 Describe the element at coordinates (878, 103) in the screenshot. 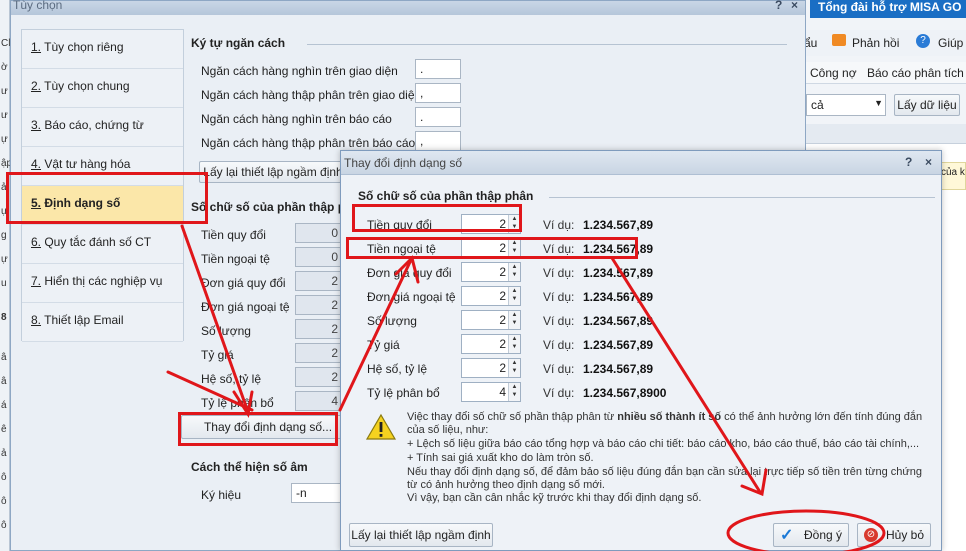

I see `chevron-down-icon: ▼` at that location.